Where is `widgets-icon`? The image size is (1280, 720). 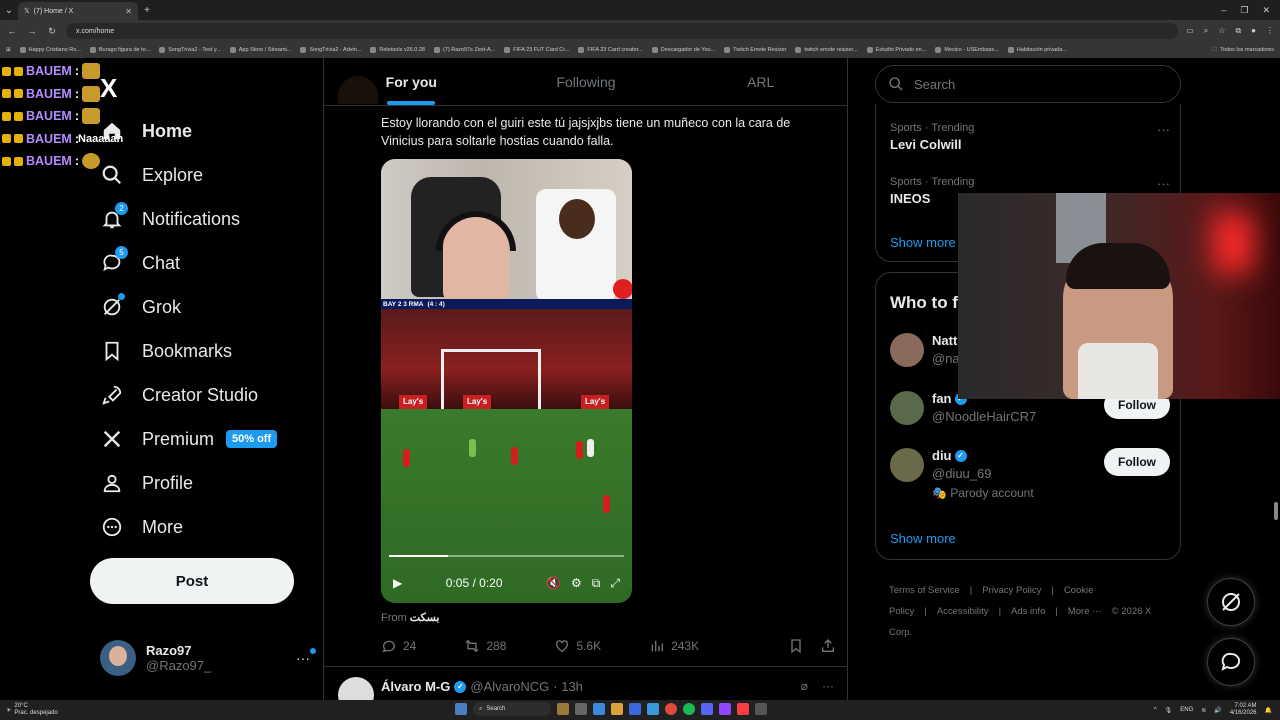 widgets-icon is located at coordinates (563, 709).